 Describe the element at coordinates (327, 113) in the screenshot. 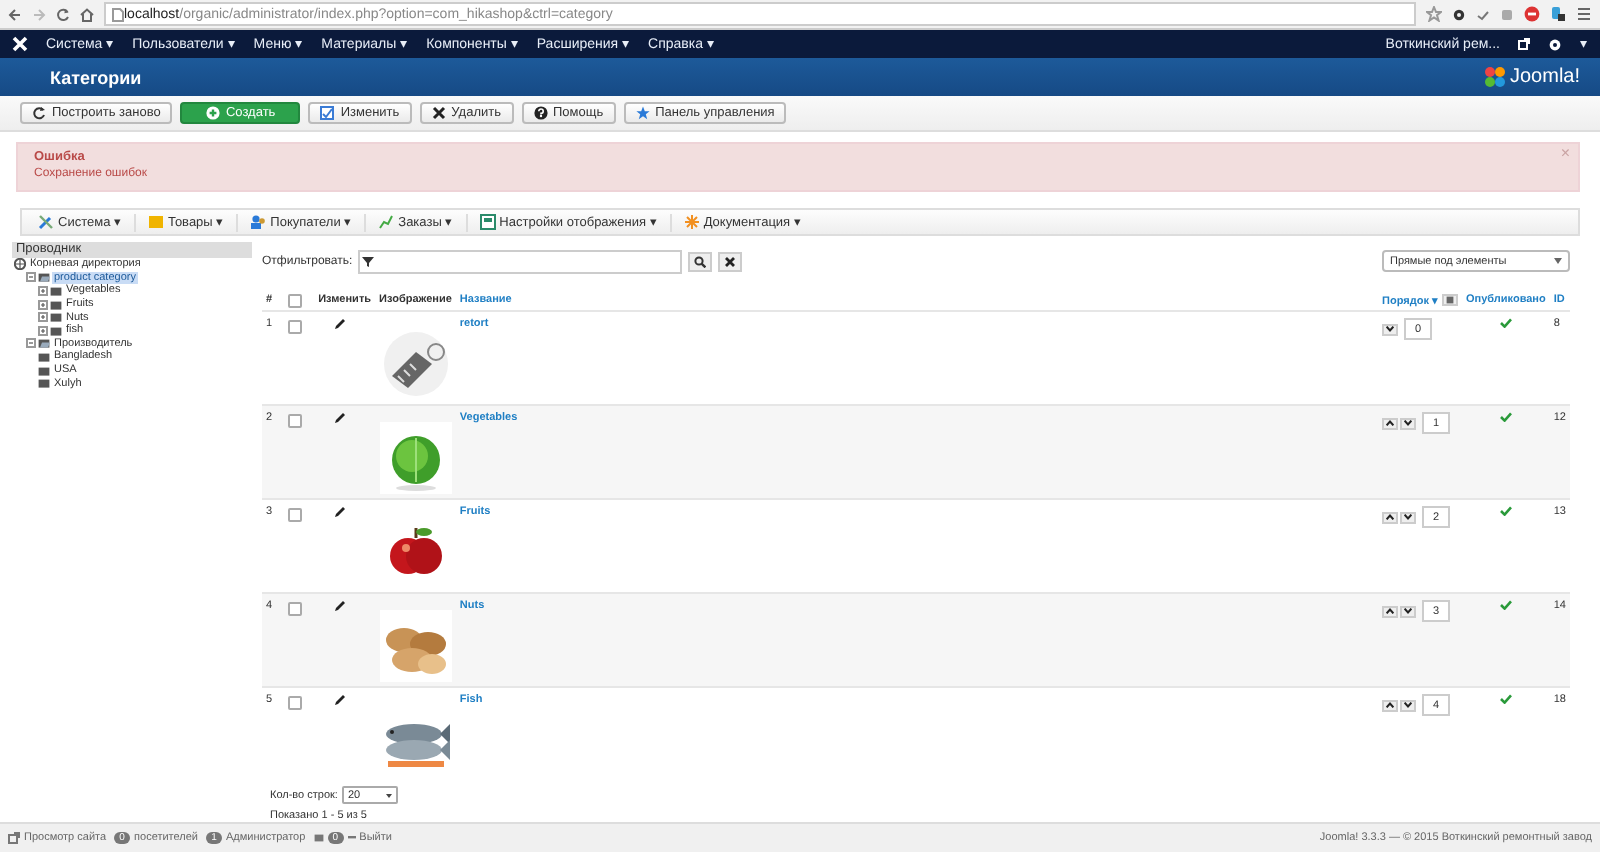

I see `edit-icon` at that location.